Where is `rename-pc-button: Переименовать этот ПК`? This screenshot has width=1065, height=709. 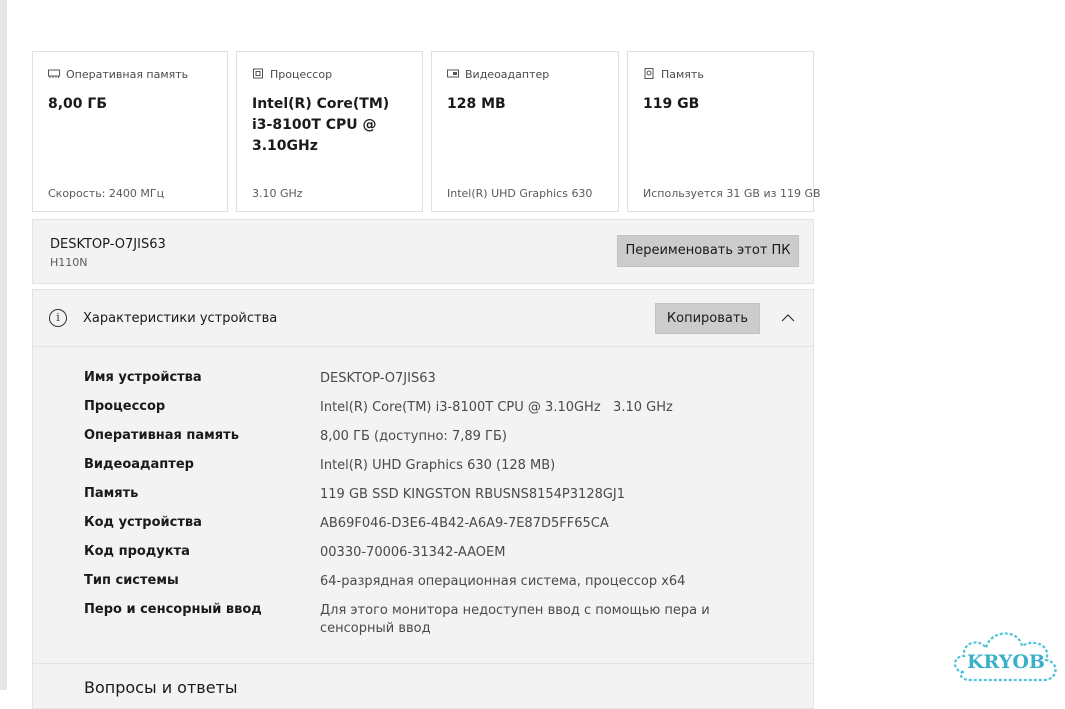
rename-pc-button: Переименовать этот ПК is located at coordinates (708, 251).